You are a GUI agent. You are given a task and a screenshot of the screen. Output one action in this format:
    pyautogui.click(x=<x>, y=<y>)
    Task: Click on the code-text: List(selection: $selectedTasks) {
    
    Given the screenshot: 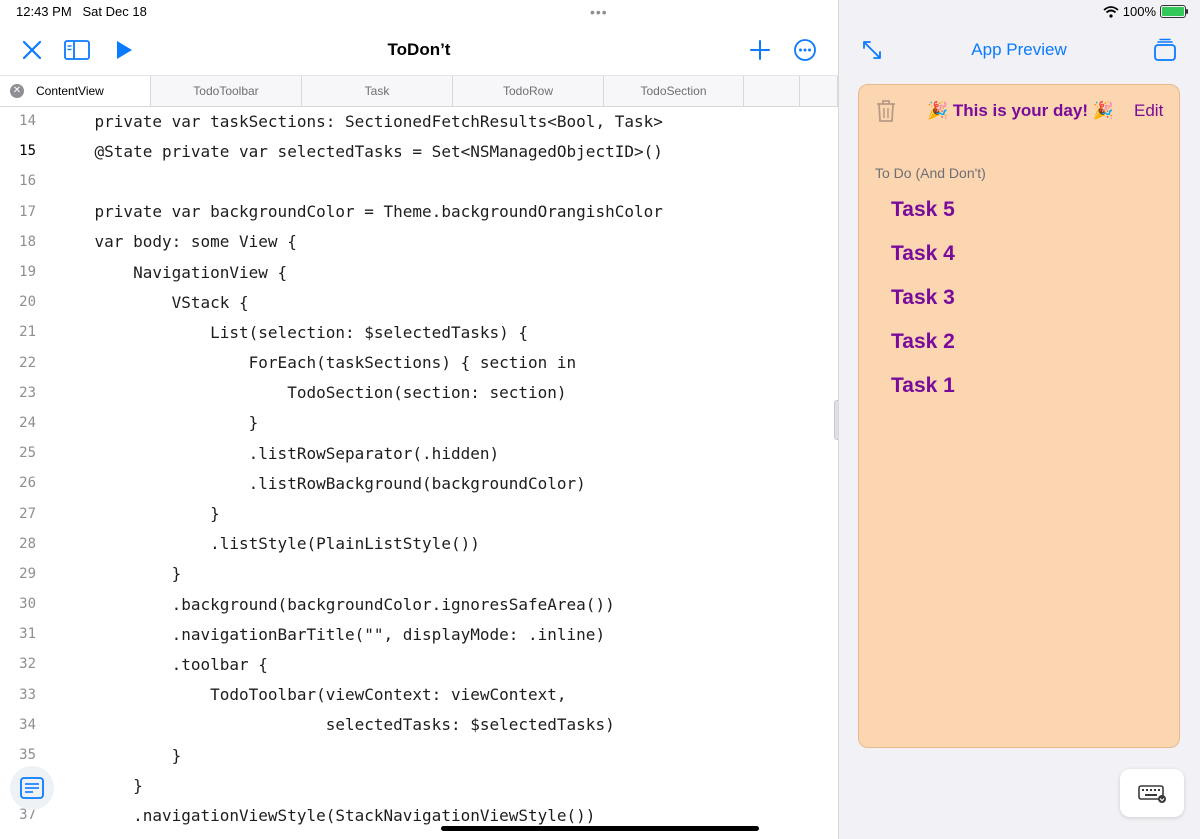 What is the action you would take?
    pyautogui.click(x=282, y=332)
    